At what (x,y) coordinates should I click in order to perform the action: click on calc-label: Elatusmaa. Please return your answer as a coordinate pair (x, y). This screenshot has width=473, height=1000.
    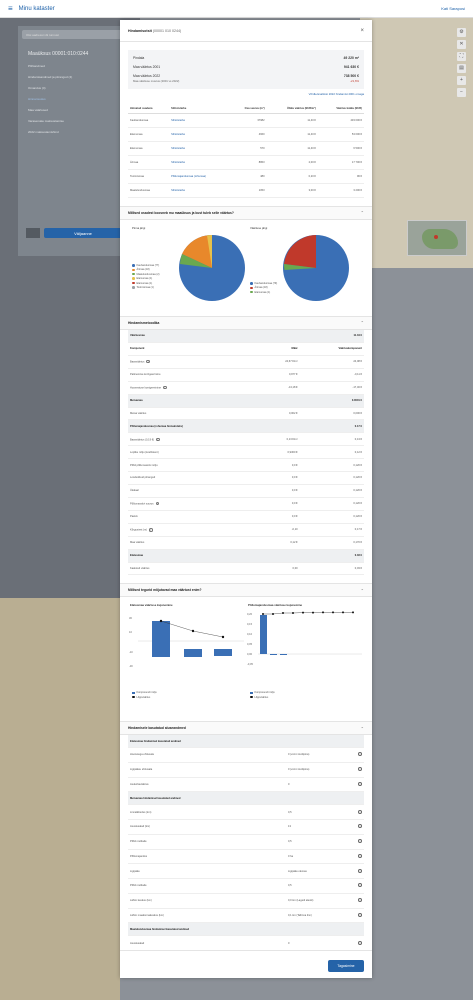
    Looking at the image, I should click on (195, 556).